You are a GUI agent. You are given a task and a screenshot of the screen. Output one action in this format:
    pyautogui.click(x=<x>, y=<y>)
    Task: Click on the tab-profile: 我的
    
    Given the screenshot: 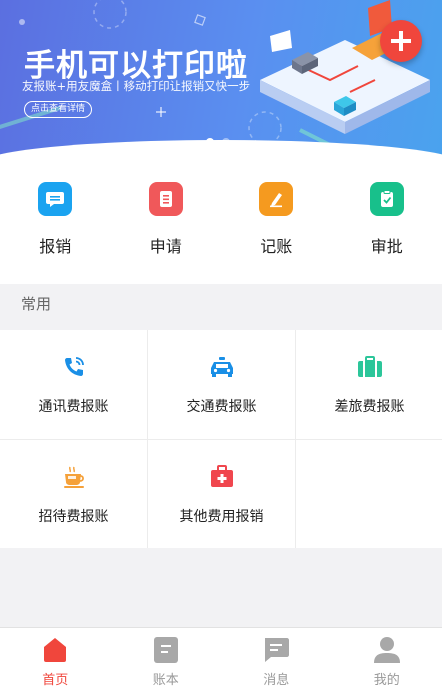 What is the action you would take?
    pyautogui.click(x=387, y=660)
    